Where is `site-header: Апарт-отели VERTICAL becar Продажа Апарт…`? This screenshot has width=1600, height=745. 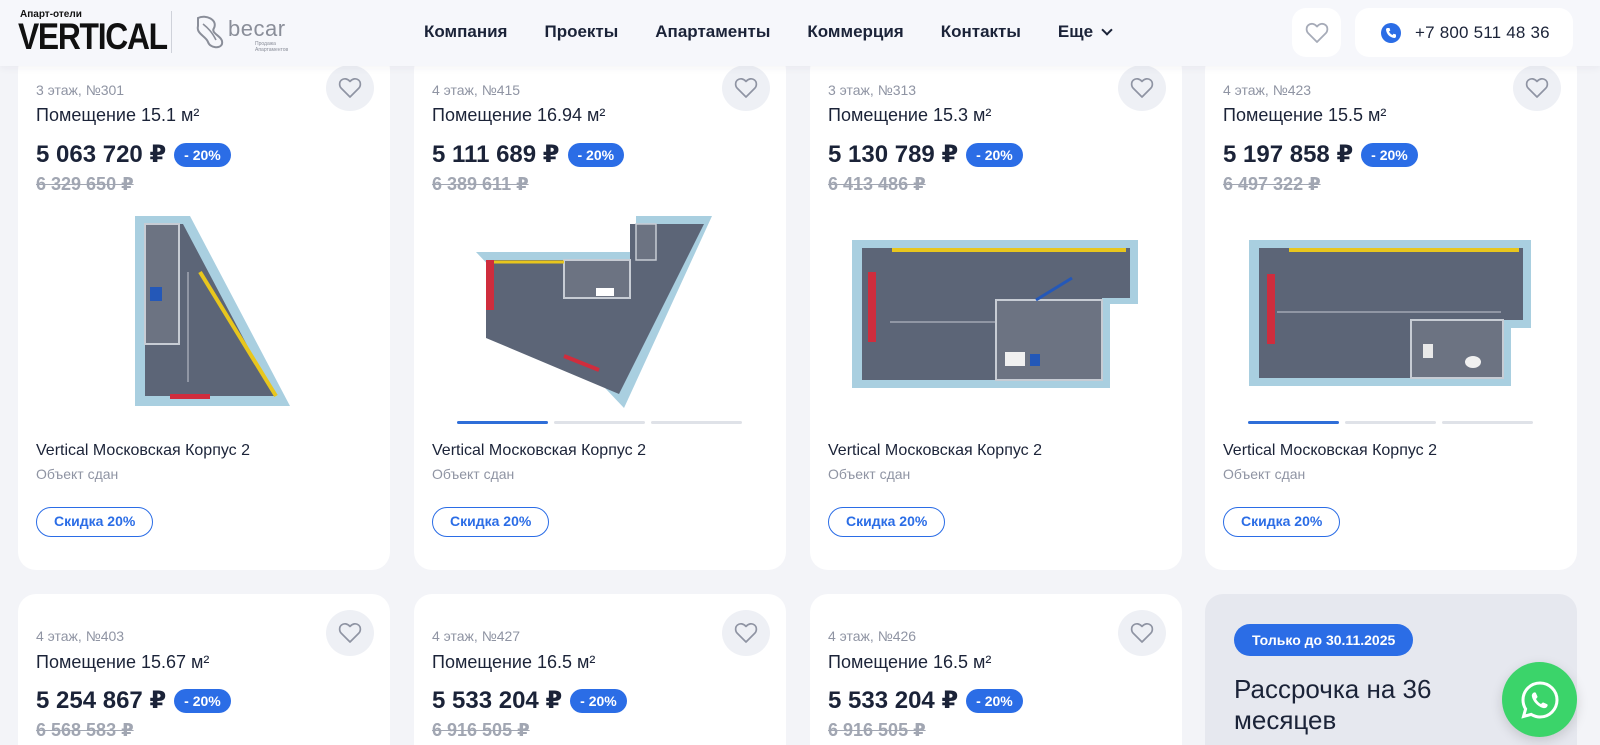
site-header: Апарт-отели VERTICAL becar Продажа Апарт… is located at coordinates (800, 33).